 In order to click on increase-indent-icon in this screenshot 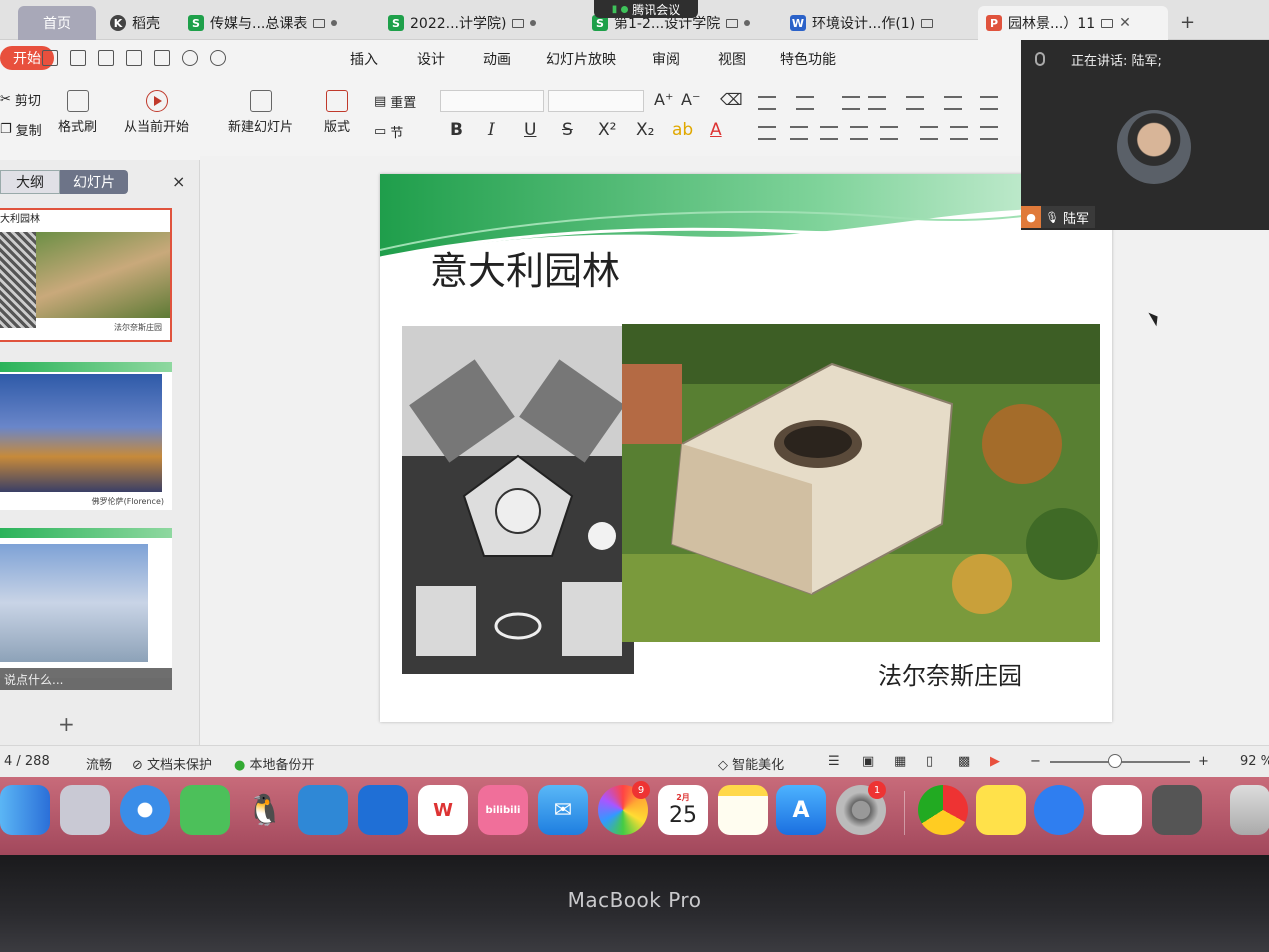, I will do `click(877, 103)`.